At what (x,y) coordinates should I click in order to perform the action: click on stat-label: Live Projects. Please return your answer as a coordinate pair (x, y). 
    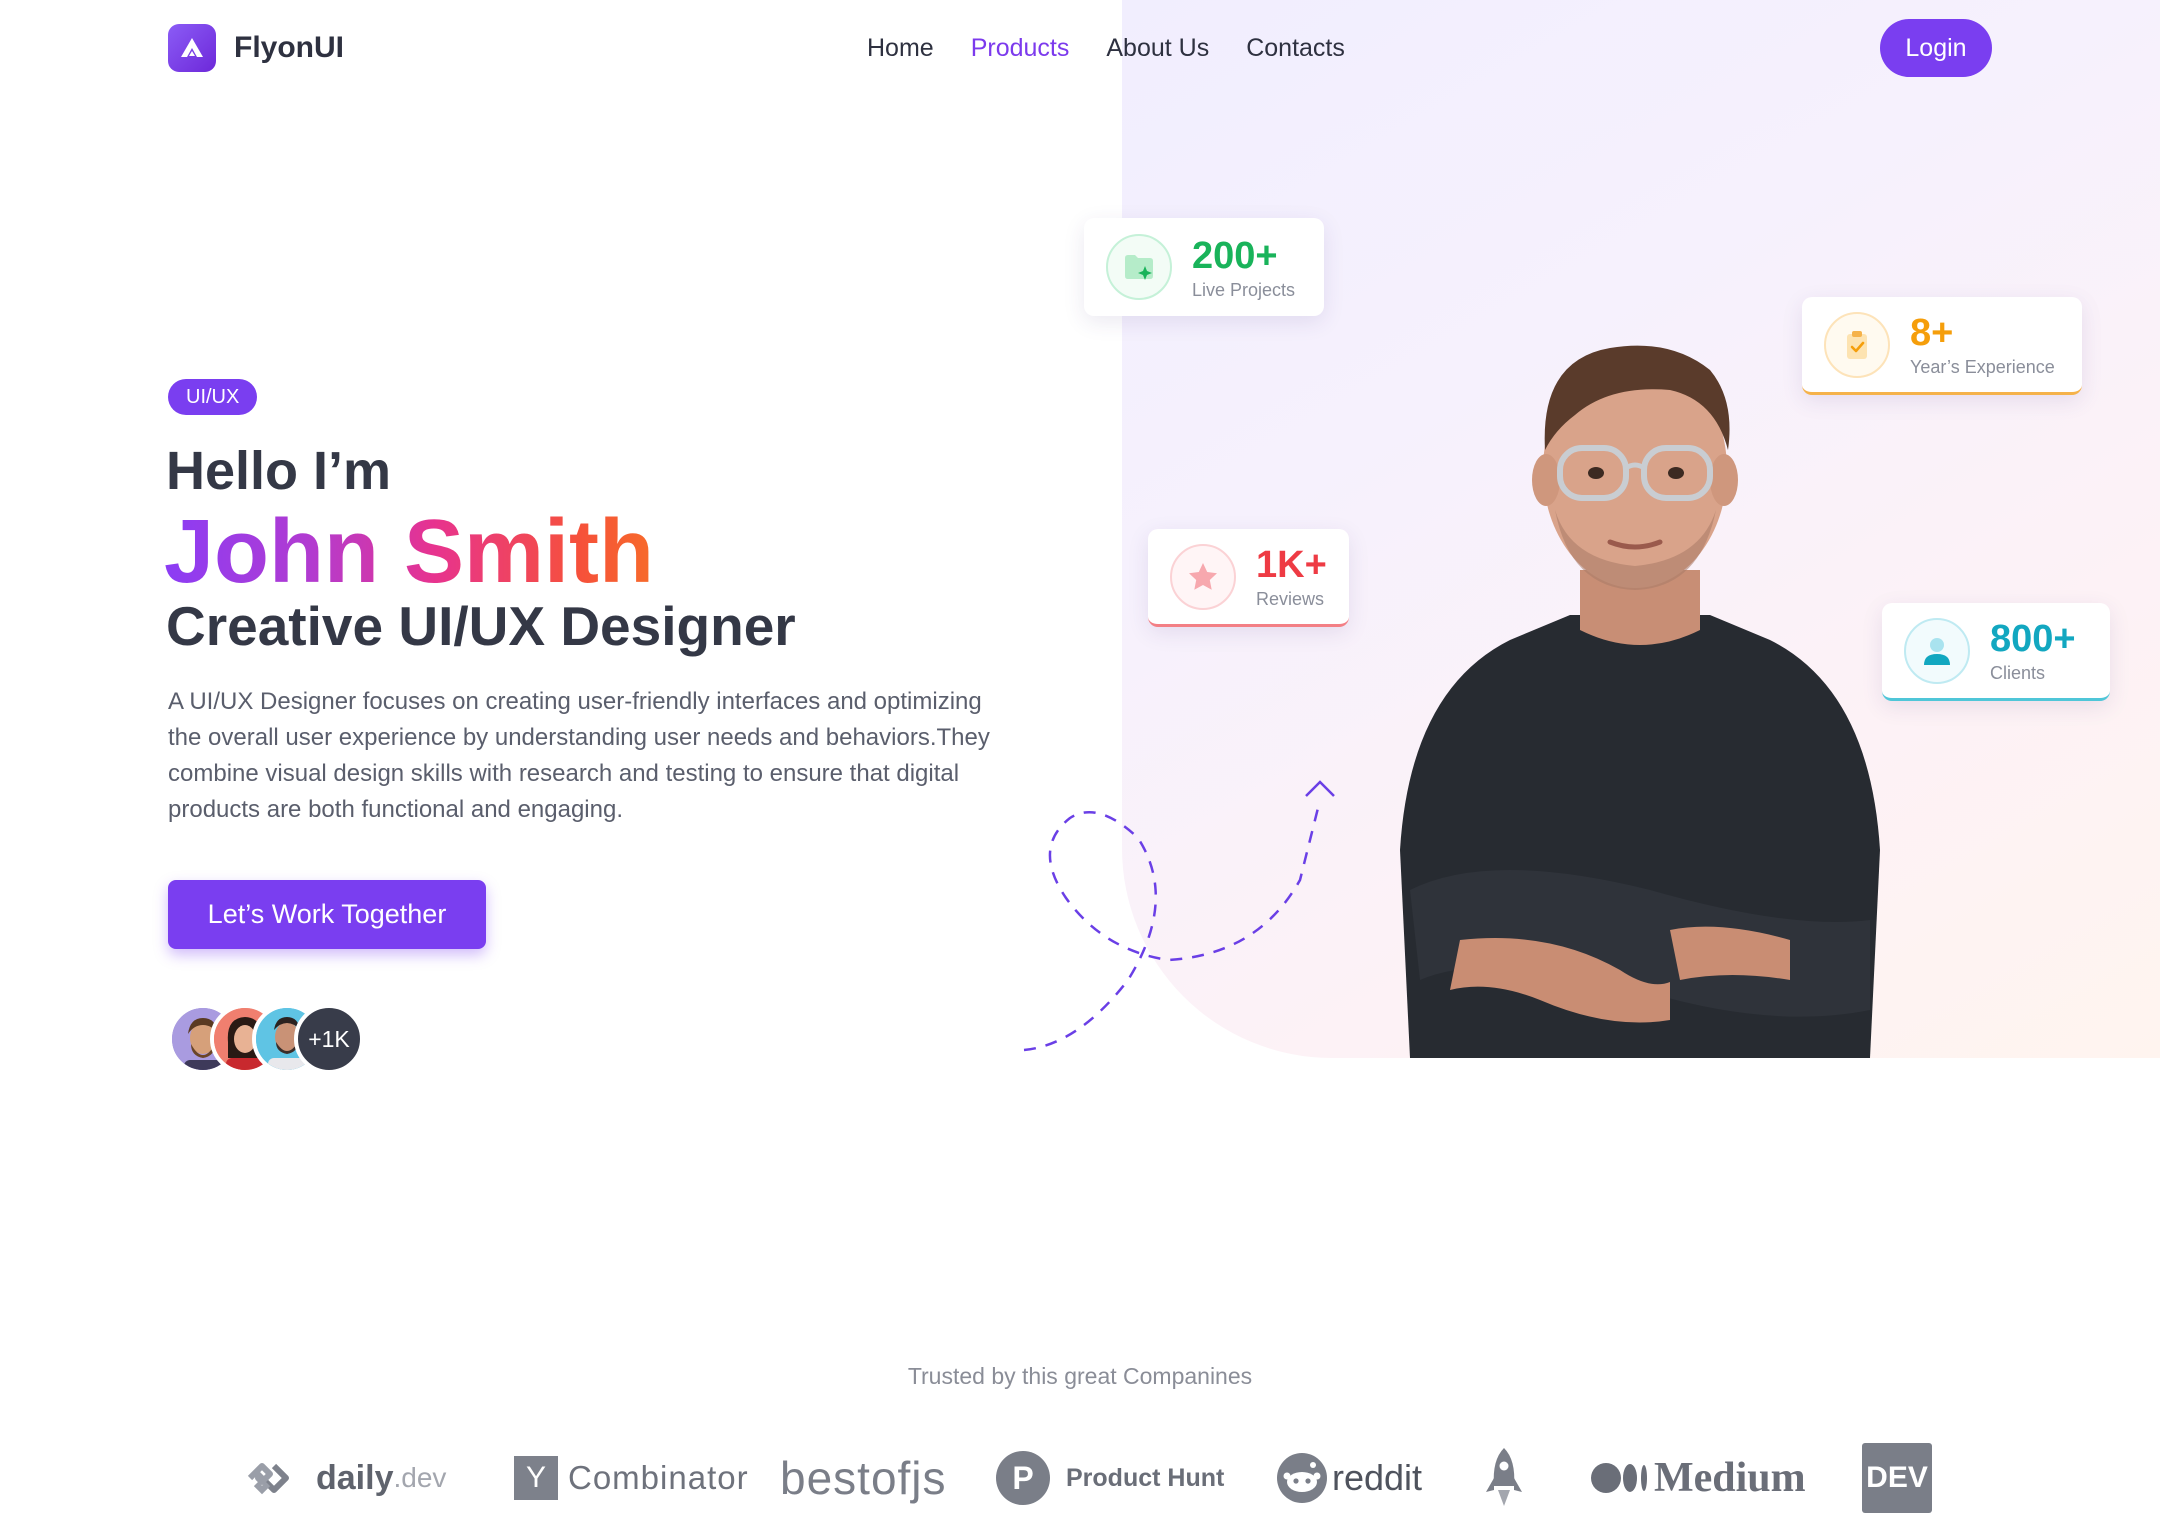
    Looking at the image, I should click on (1244, 289).